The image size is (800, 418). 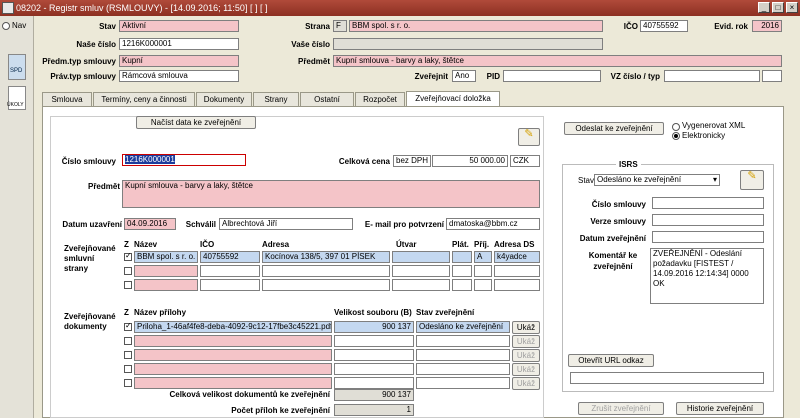 What do you see at coordinates (326, 257) in the screenshot?
I see `strany-adresa: Kocínova 138/5, 397 01 PÍSEK` at bounding box center [326, 257].